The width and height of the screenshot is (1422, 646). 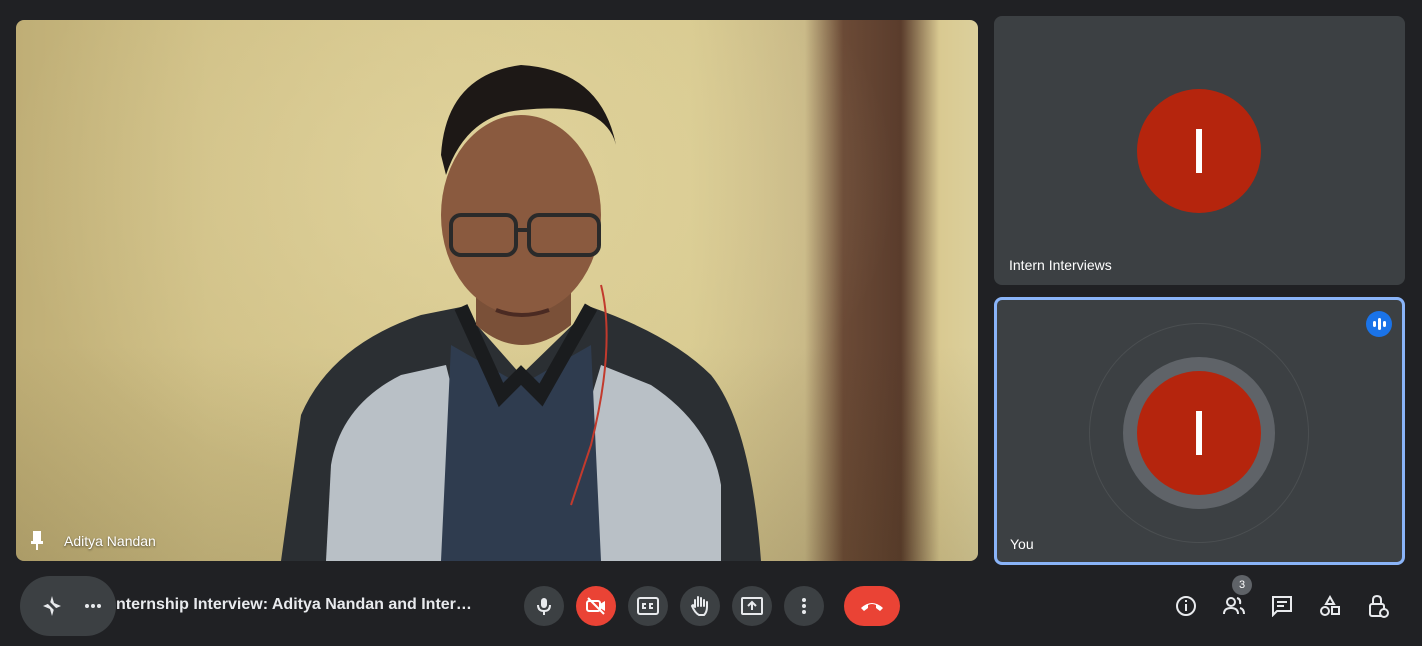 I want to click on more-options-icon, so click(x=804, y=606).